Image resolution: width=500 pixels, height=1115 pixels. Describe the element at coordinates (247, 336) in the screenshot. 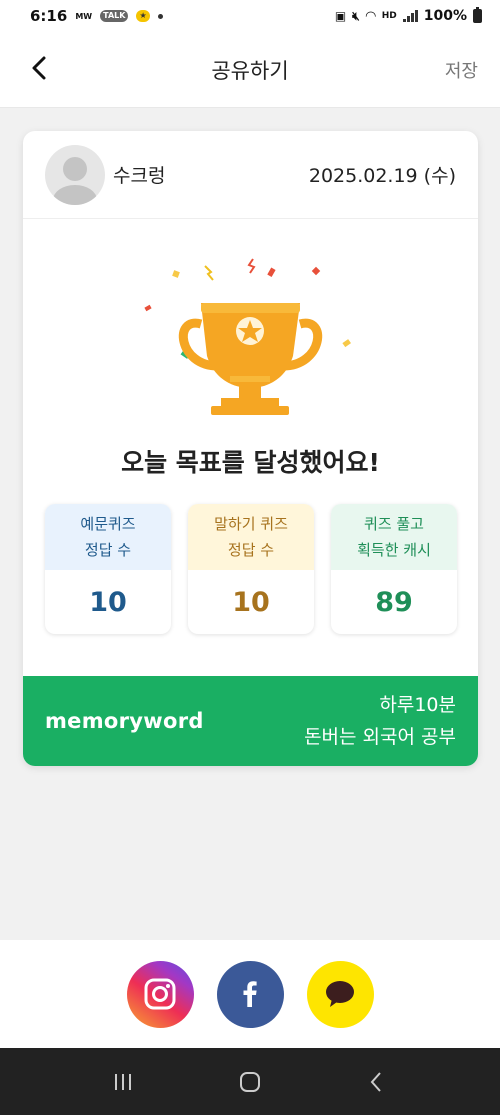

I see `trophy-icon` at that location.